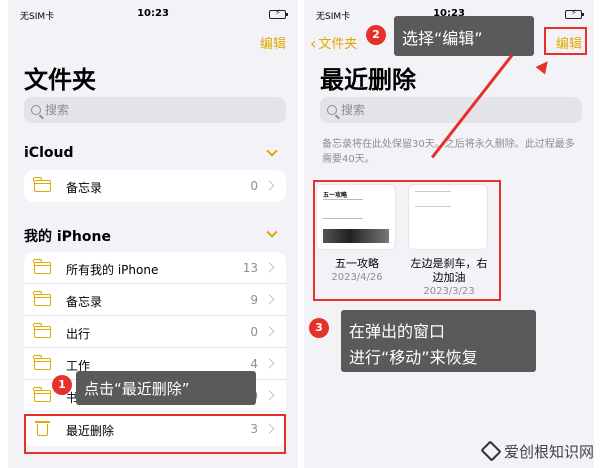 The height and width of the screenshot is (468, 600). I want to click on step1-badge: 1, so click(62, 385).